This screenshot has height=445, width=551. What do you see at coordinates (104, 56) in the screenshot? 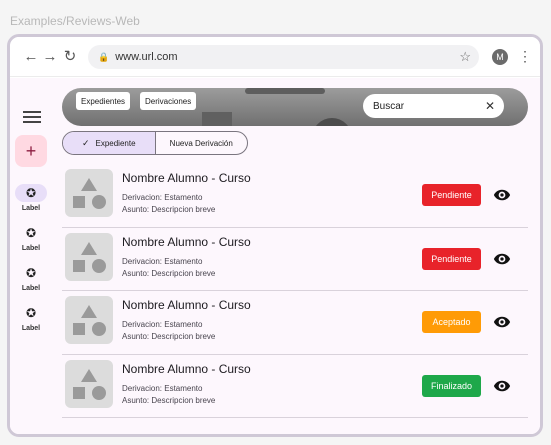
I see `lock-icon: 🔒` at bounding box center [104, 56].